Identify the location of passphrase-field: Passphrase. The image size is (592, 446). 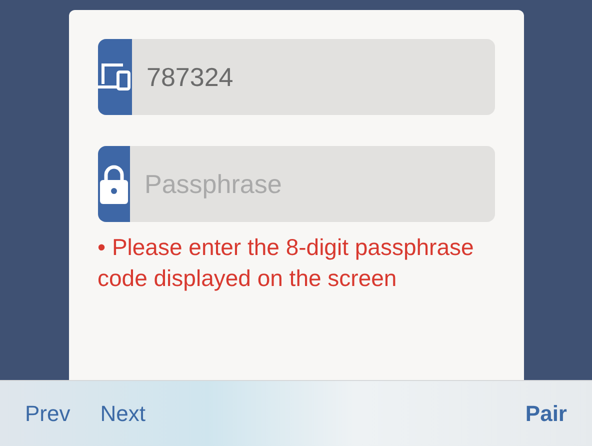
(312, 184).